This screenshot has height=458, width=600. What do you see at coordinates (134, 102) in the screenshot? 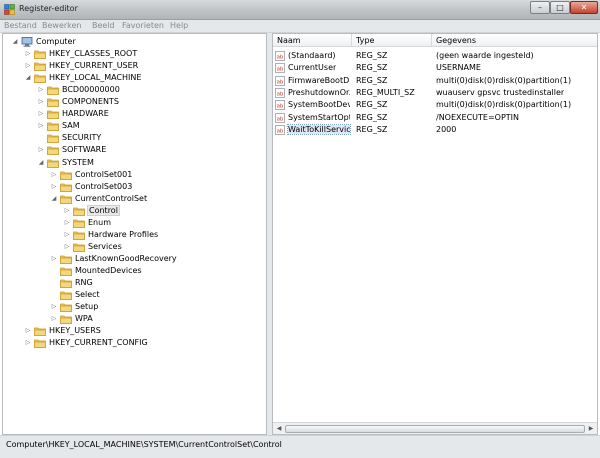
I see `tree-item: ▷ COMPONENTS` at bounding box center [134, 102].